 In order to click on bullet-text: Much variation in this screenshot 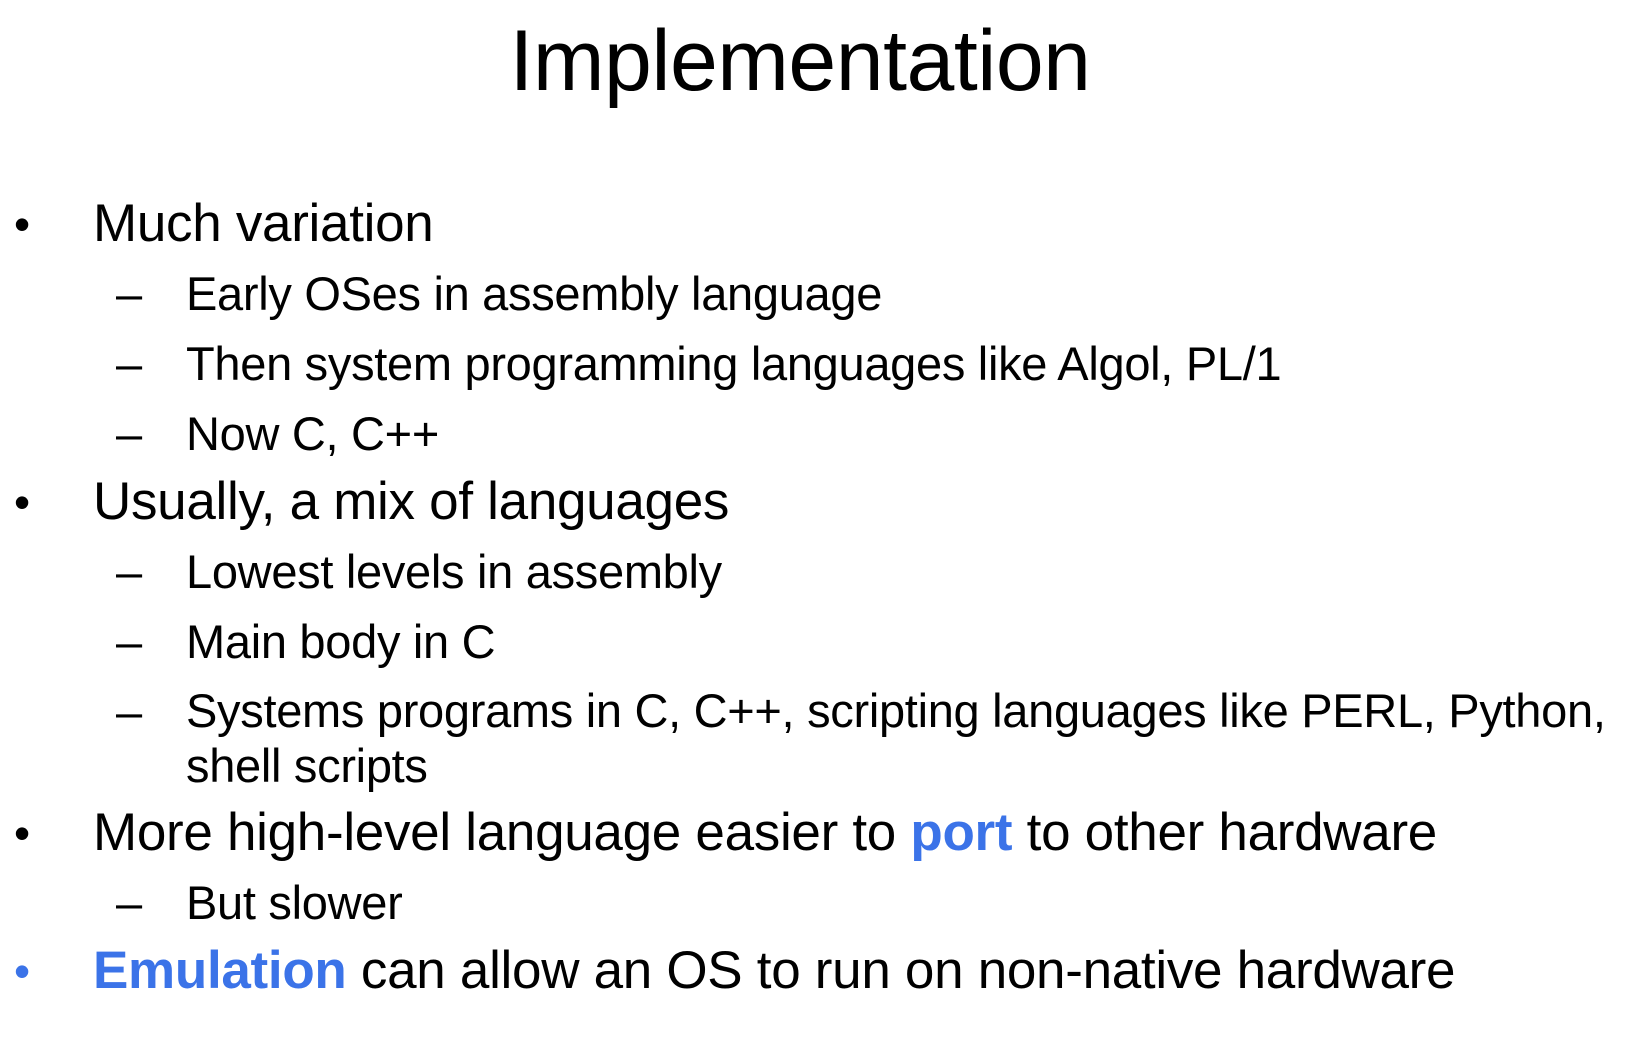, I will do `click(263, 223)`.